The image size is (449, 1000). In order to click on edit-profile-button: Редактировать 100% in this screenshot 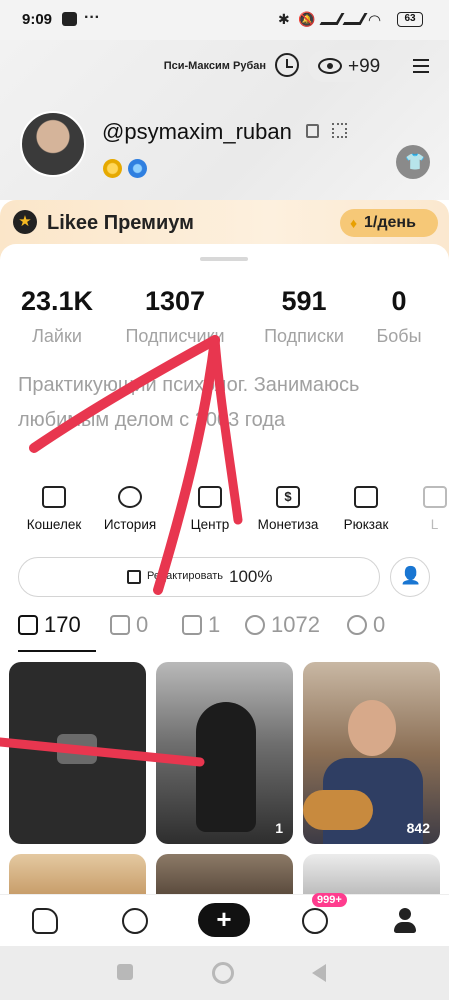, I will do `click(199, 577)`.